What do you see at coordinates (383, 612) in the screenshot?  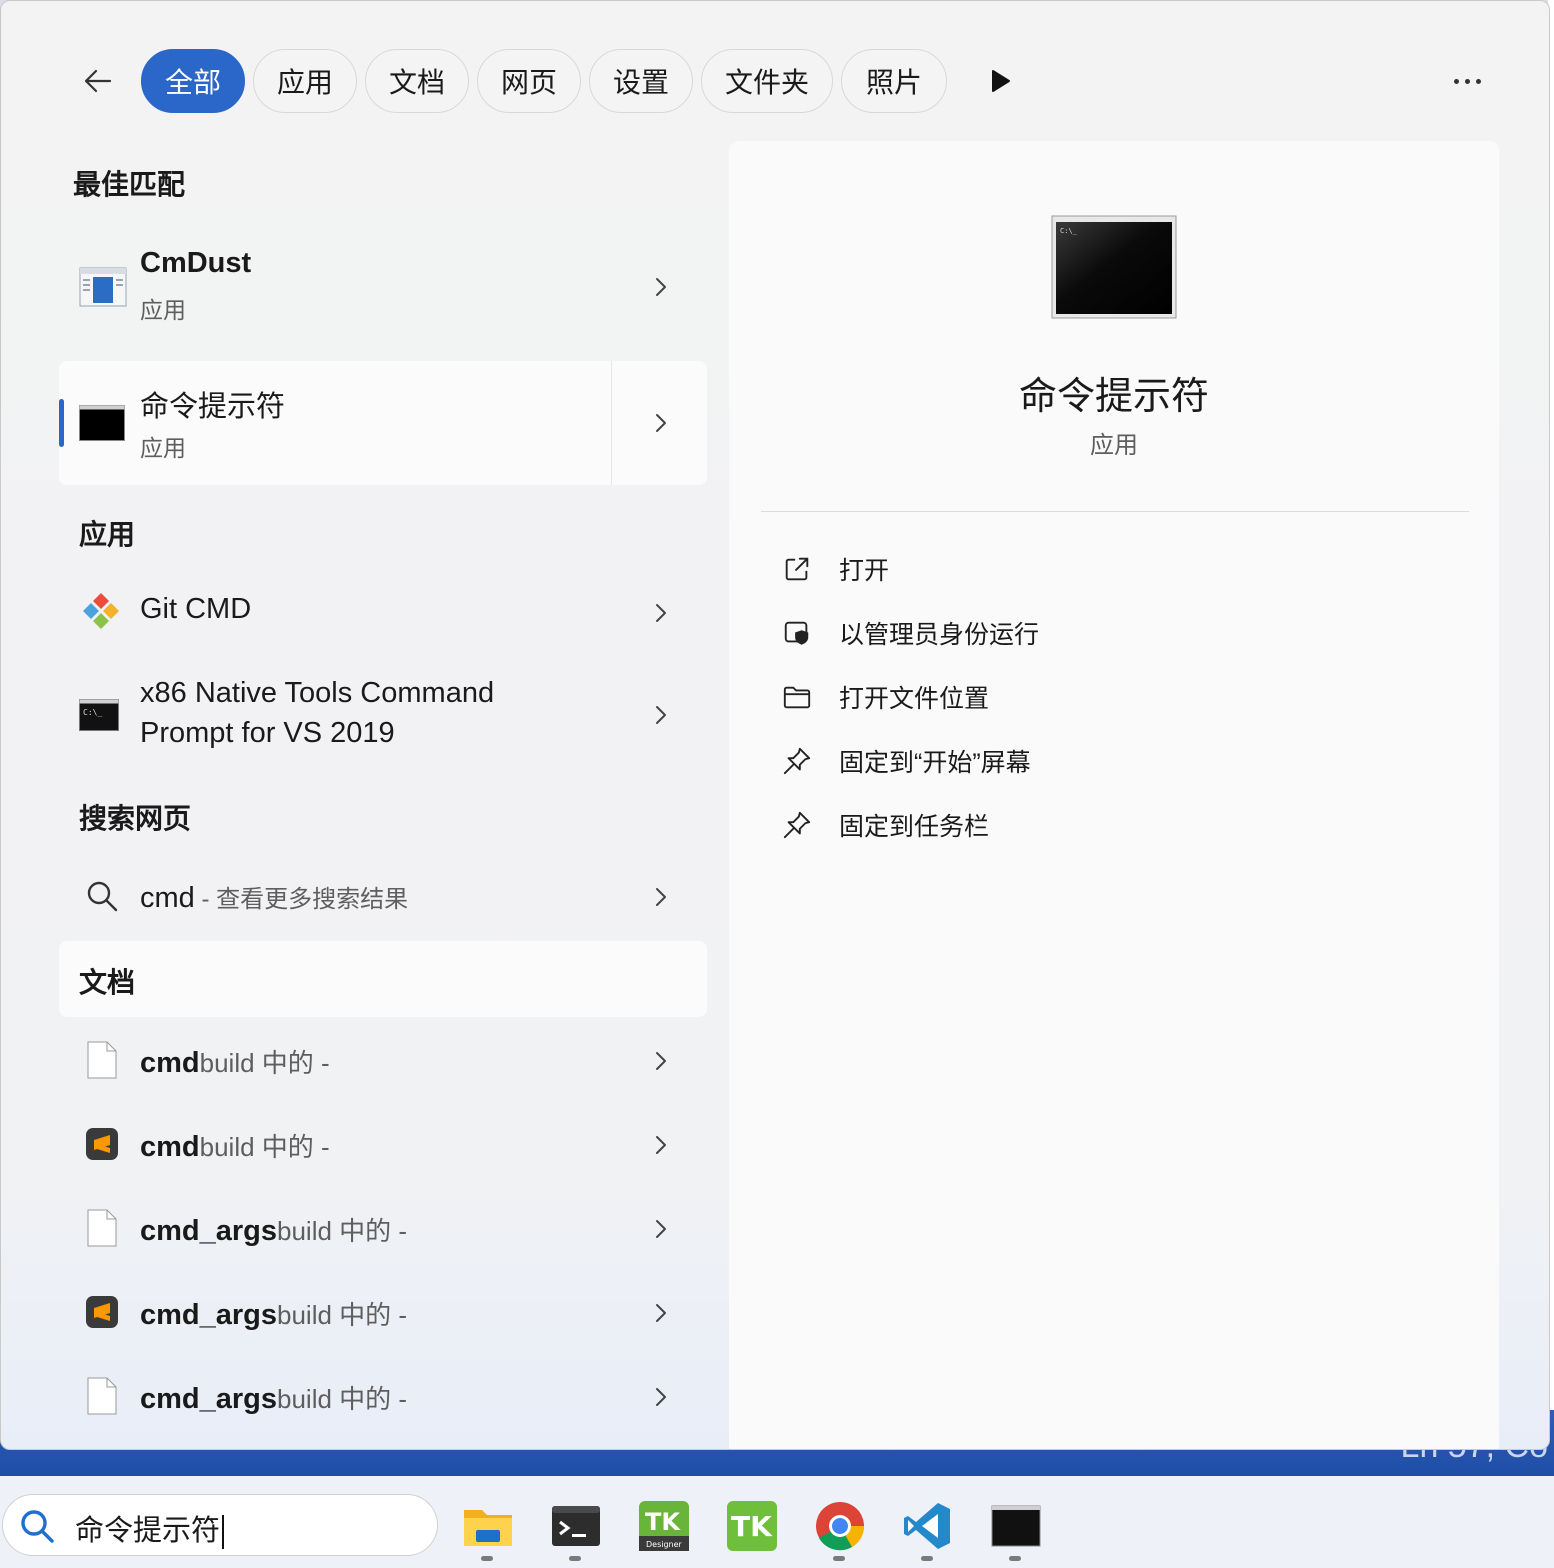 I see `result-item-git-cmd: Git CMD` at bounding box center [383, 612].